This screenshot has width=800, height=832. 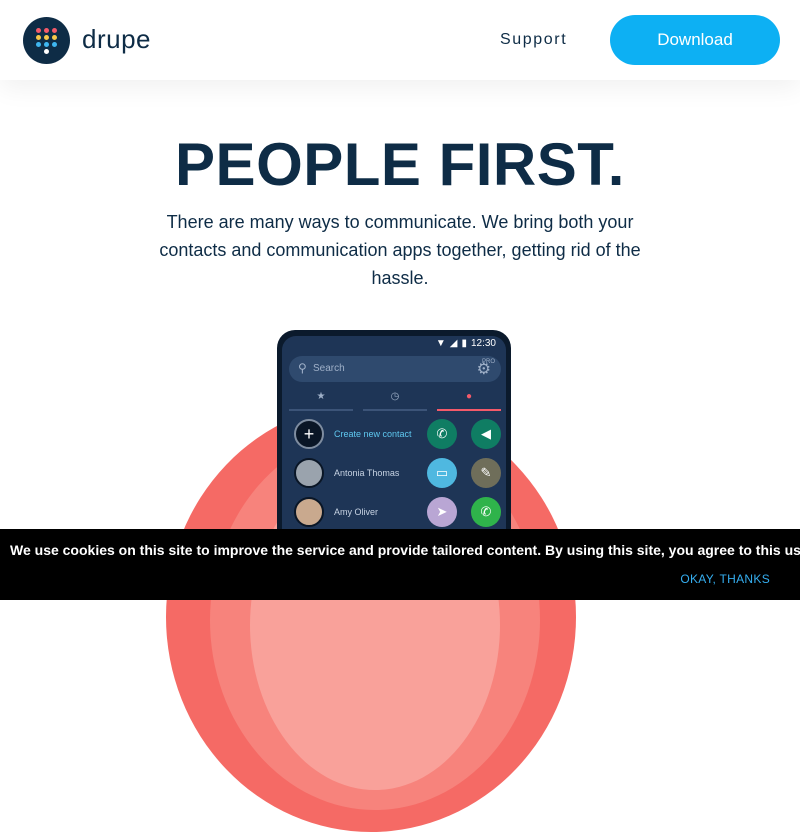 I want to click on brand-name: drupe, so click(x=116, y=39).